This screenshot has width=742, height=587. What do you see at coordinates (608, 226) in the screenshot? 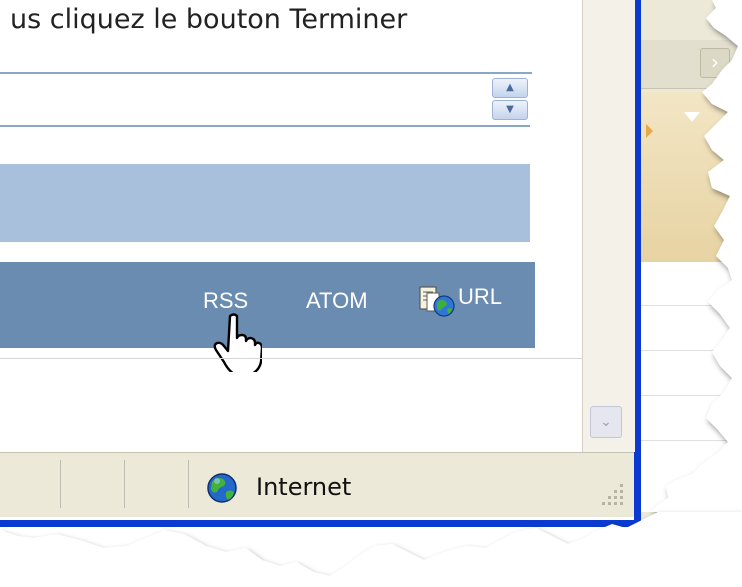
I see `vertical-scrollbar` at bounding box center [608, 226].